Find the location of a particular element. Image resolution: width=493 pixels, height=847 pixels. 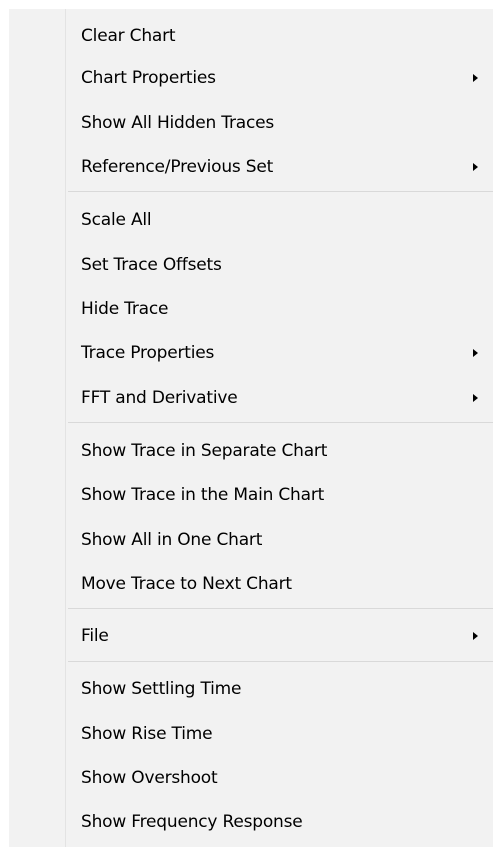

menu-item-show-frequency-response: Show Frequency Response is located at coordinates (251, 822).